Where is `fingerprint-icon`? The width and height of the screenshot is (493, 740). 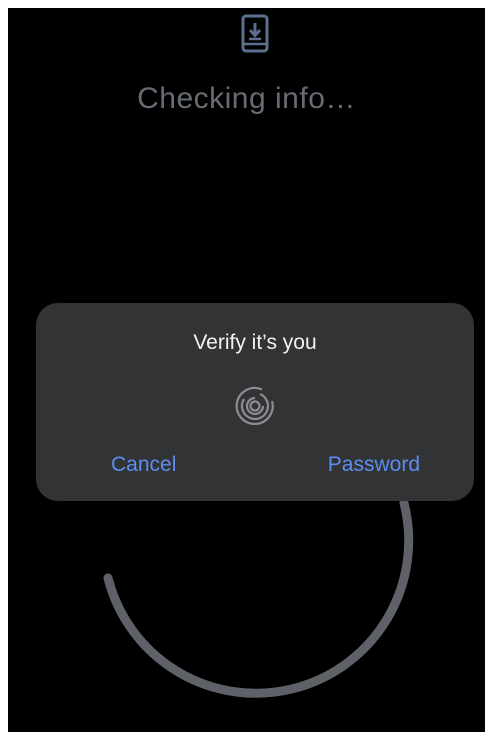 fingerprint-icon is located at coordinates (255, 406).